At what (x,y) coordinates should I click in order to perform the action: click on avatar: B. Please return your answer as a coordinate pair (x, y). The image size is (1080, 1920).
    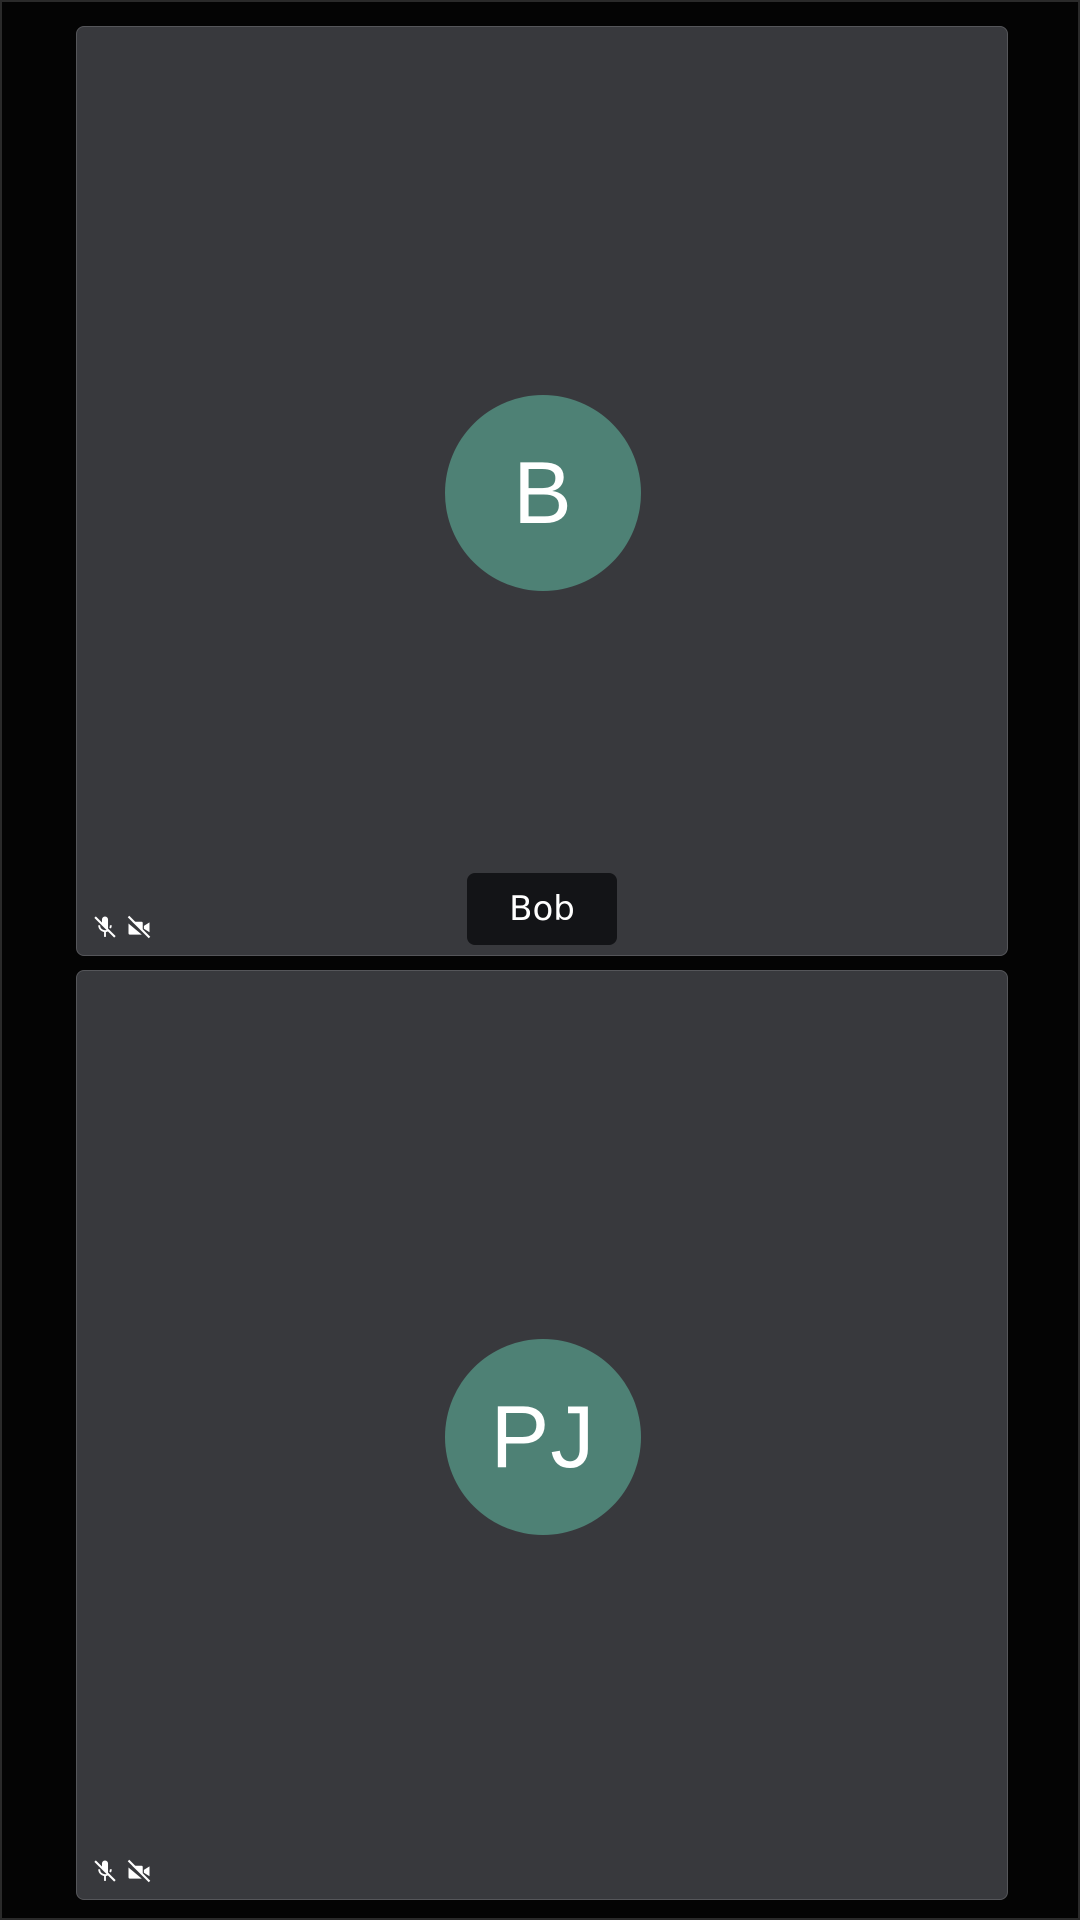
    Looking at the image, I should click on (543, 493).